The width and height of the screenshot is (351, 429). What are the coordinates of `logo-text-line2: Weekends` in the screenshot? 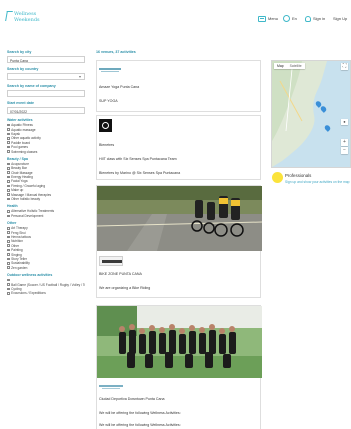 It's located at (27, 20).